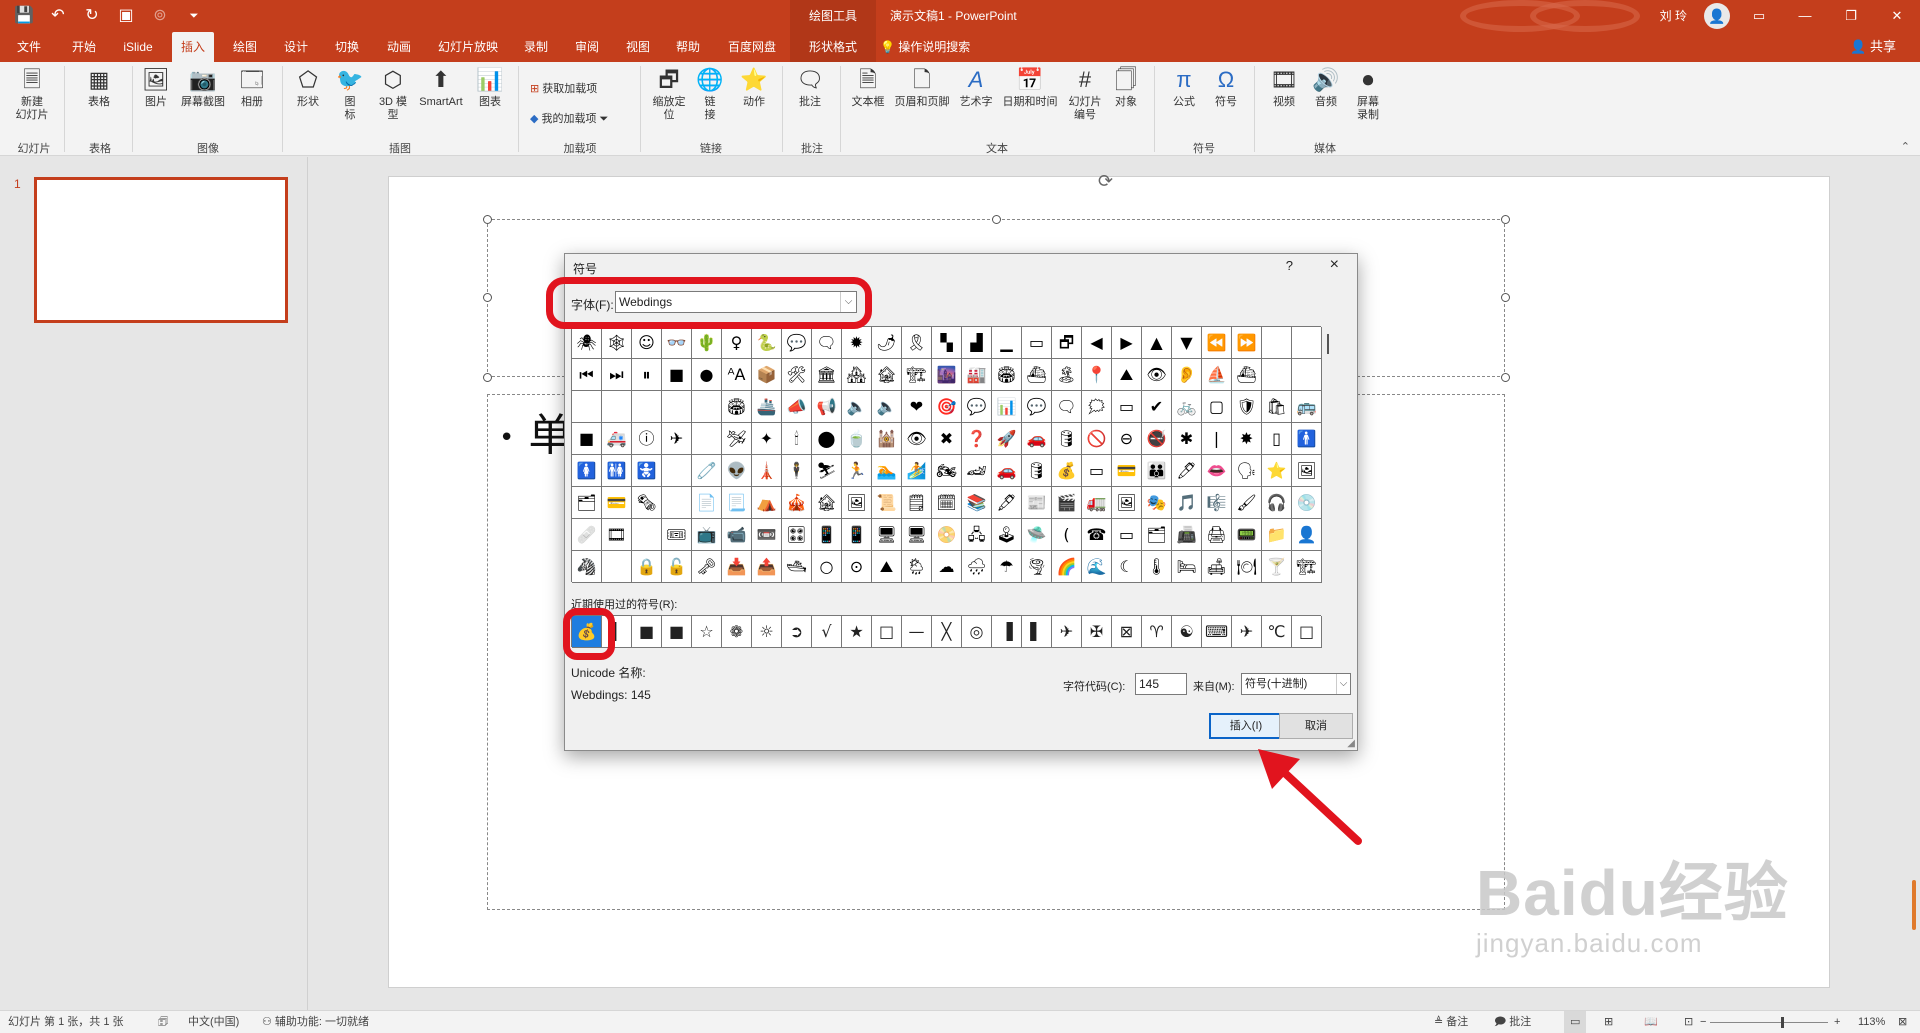 The image size is (1920, 1033). What do you see at coordinates (1871, 1022) in the screenshot?
I see `zoom-level: 113%` at bounding box center [1871, 1022].